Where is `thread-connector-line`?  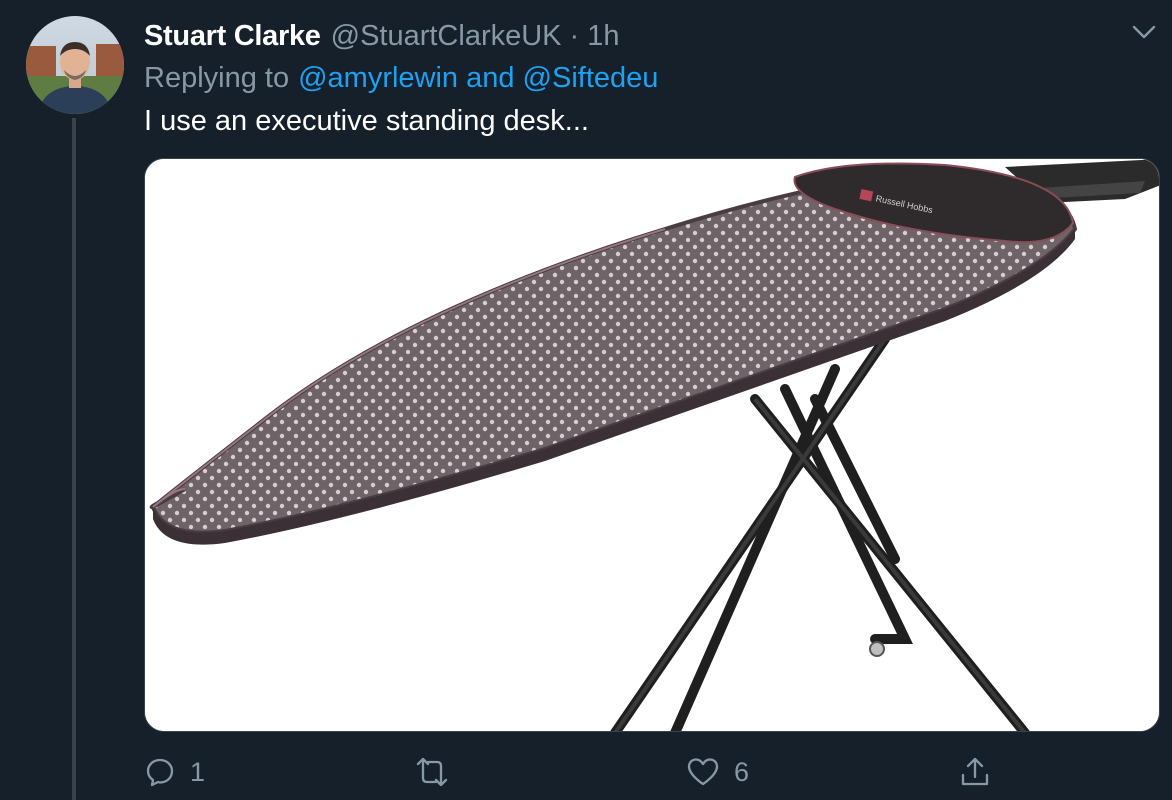
thread-connector-line is located at coordinates (74, 459).